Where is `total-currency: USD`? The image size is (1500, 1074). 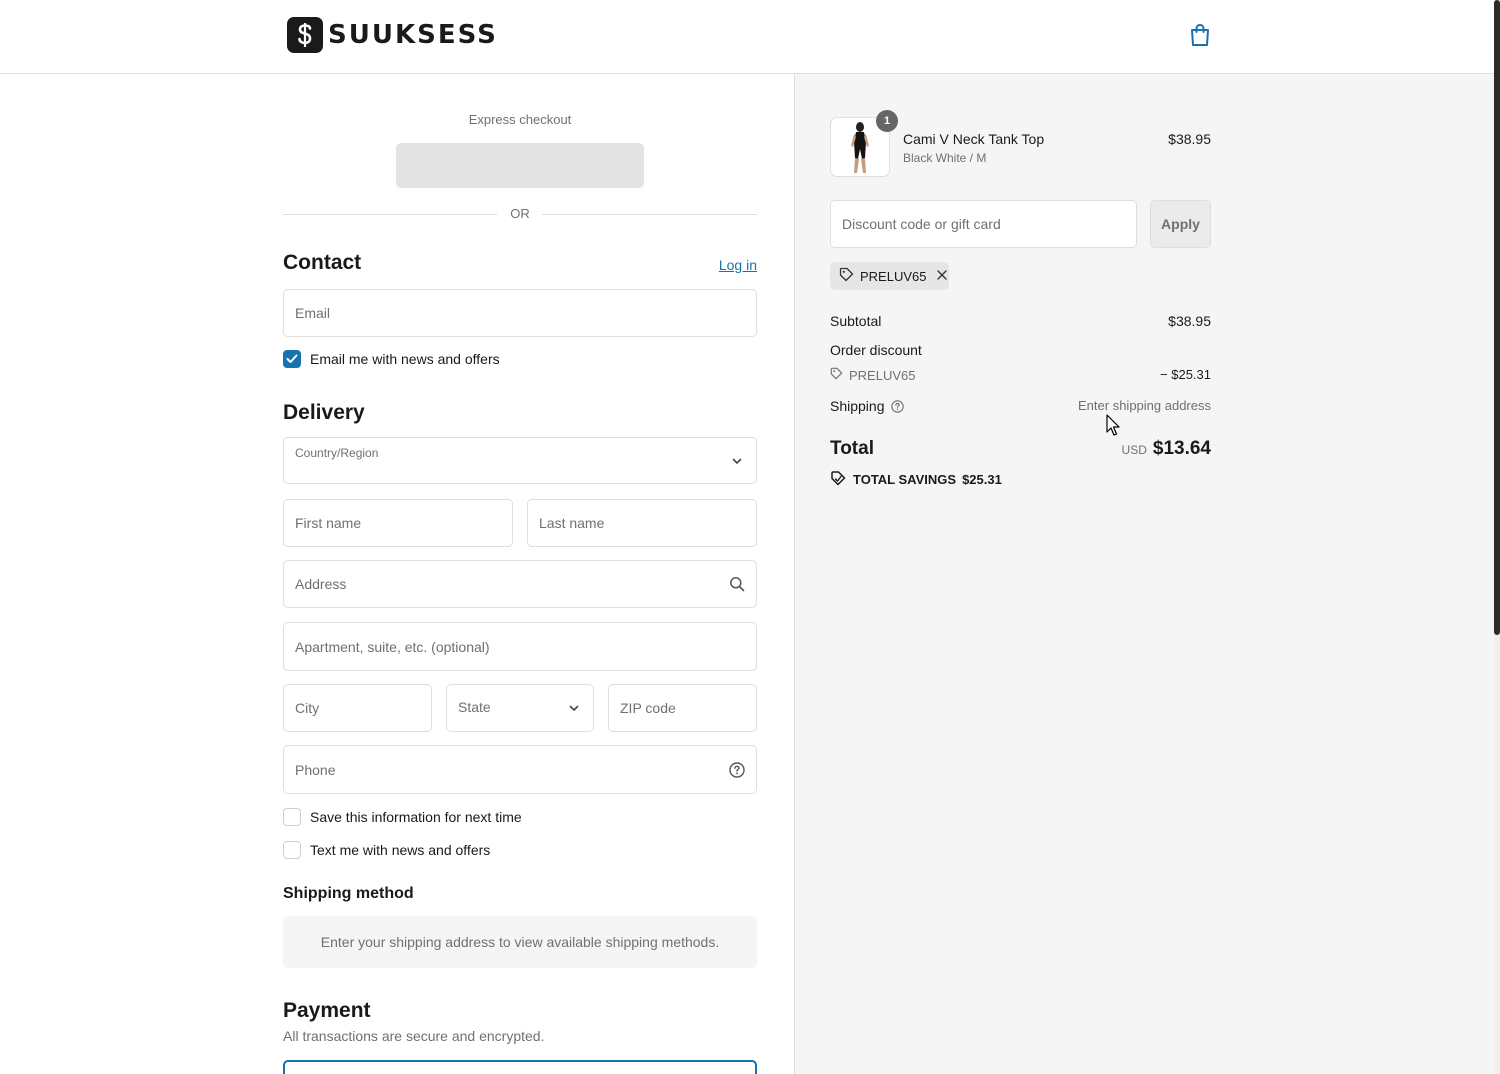
total-currency: USD is located at coordinates (1134, 450).